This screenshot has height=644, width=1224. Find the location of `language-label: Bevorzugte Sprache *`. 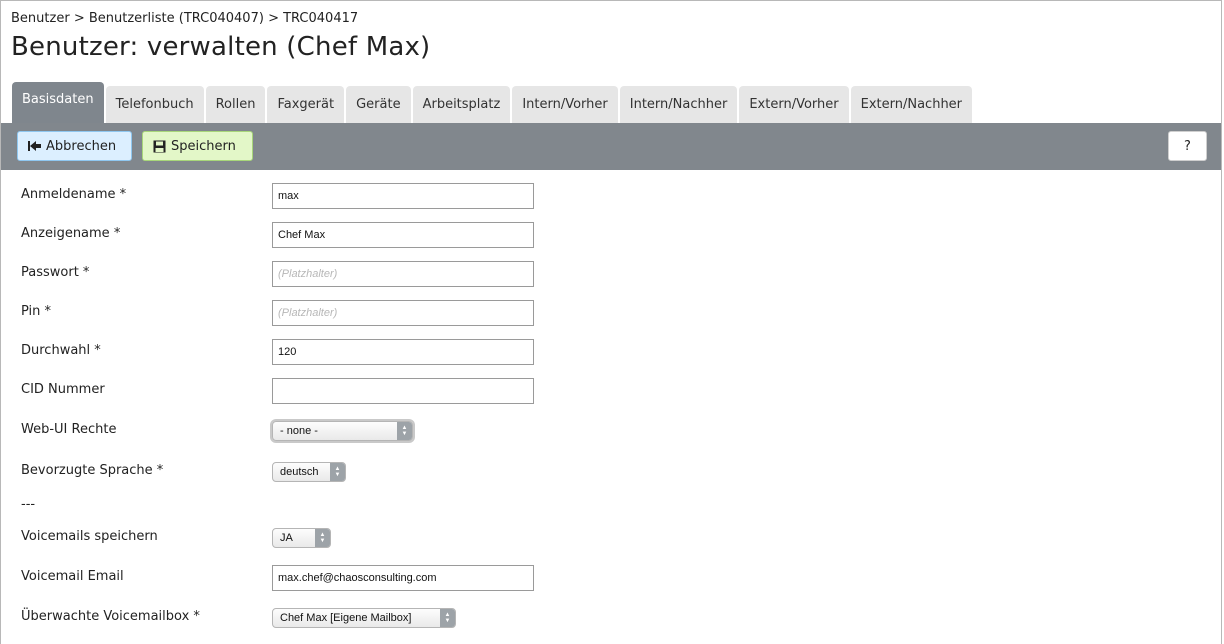

language-label: Bevorzugte Sprache * is located at coordinates (92, 470).